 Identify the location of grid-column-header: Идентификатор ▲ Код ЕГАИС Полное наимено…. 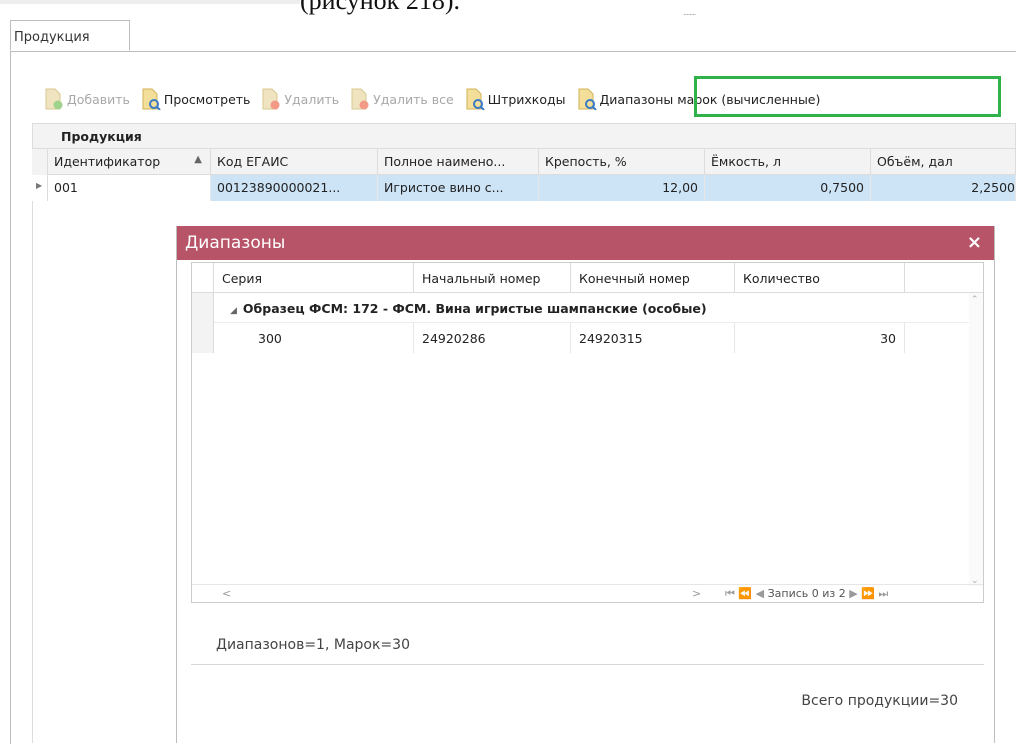
(524, 162).